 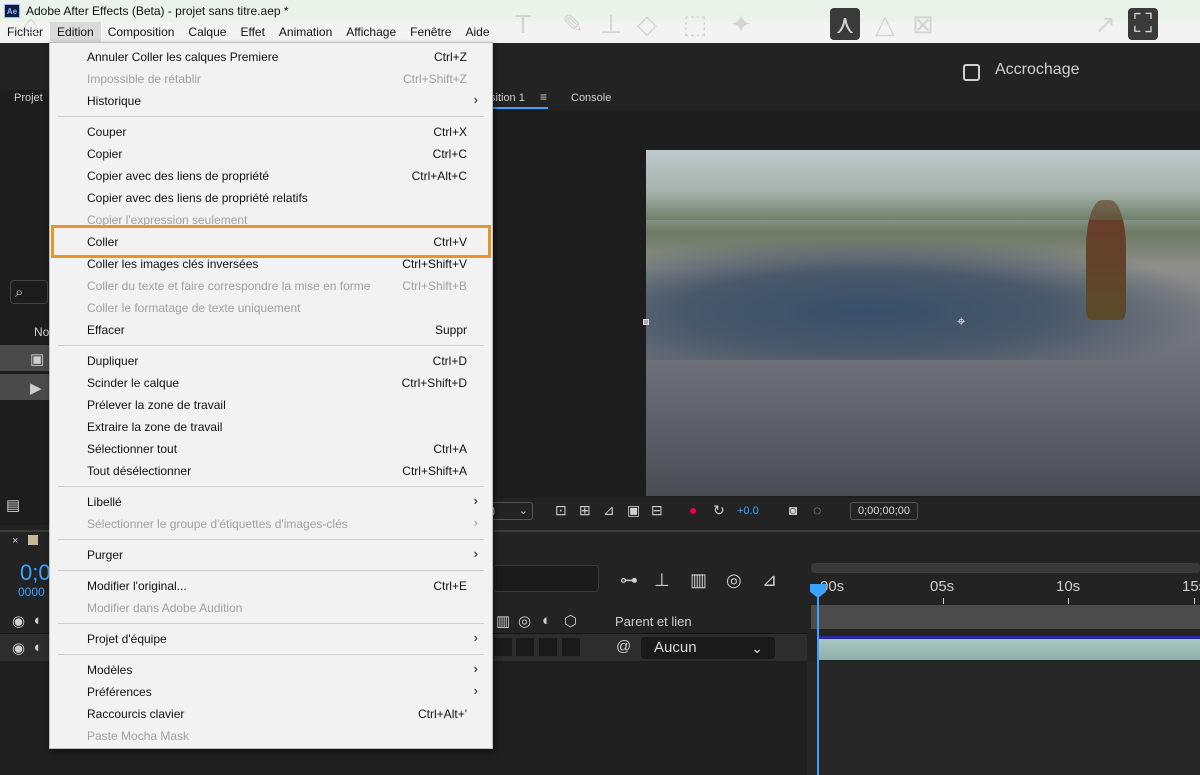 What do you see at coordinates (207, 32) in the screenshot?
I see `menu-calque: Calque` at bounding box center [207, 32].